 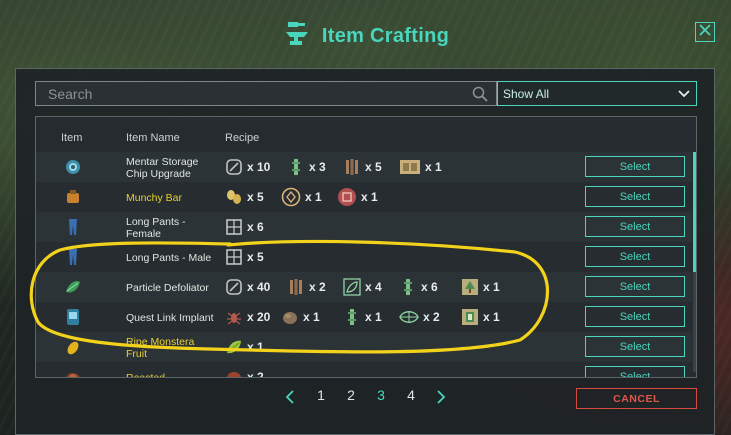 I want to click on chevron-left-icon, so click(x=290, y=397).